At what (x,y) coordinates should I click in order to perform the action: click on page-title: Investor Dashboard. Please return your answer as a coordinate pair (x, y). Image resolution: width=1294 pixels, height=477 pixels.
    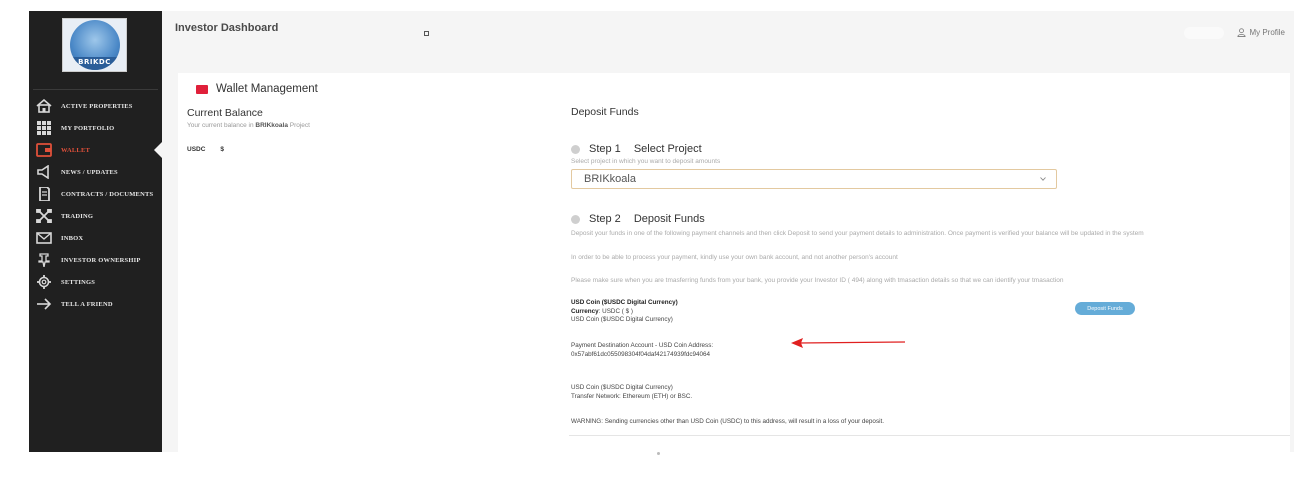
    Looking at the image, I should click on (227, 28).